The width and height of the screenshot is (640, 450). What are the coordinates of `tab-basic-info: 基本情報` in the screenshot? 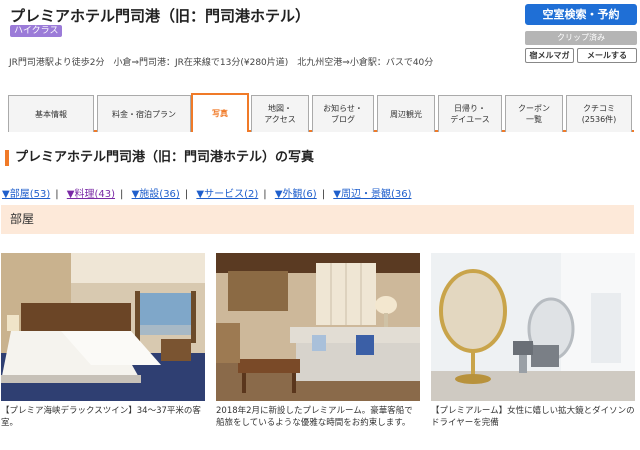 It's located at (51, 113).